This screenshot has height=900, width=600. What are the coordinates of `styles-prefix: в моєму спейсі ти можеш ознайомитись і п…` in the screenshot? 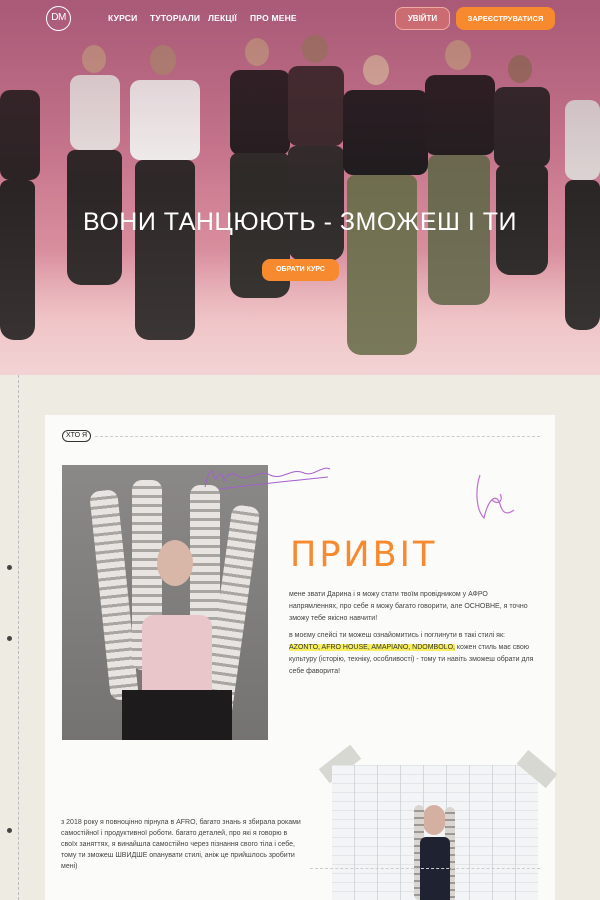 It's located at (397, 635).